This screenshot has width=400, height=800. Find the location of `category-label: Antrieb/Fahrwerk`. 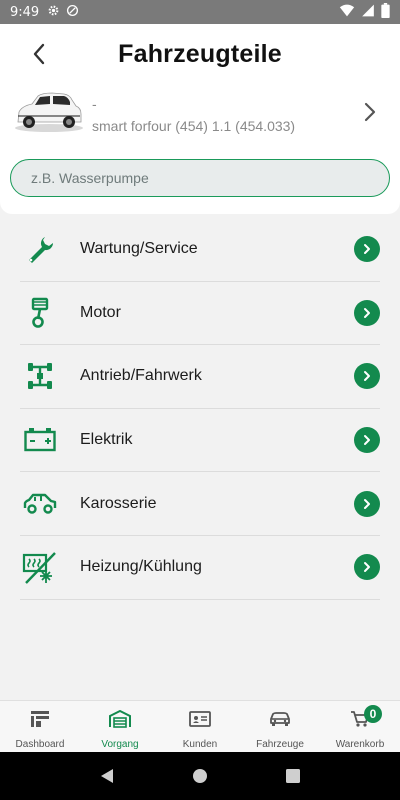

category-label: Antrieb/Fahrwerk is located at coordinates (141, 376).